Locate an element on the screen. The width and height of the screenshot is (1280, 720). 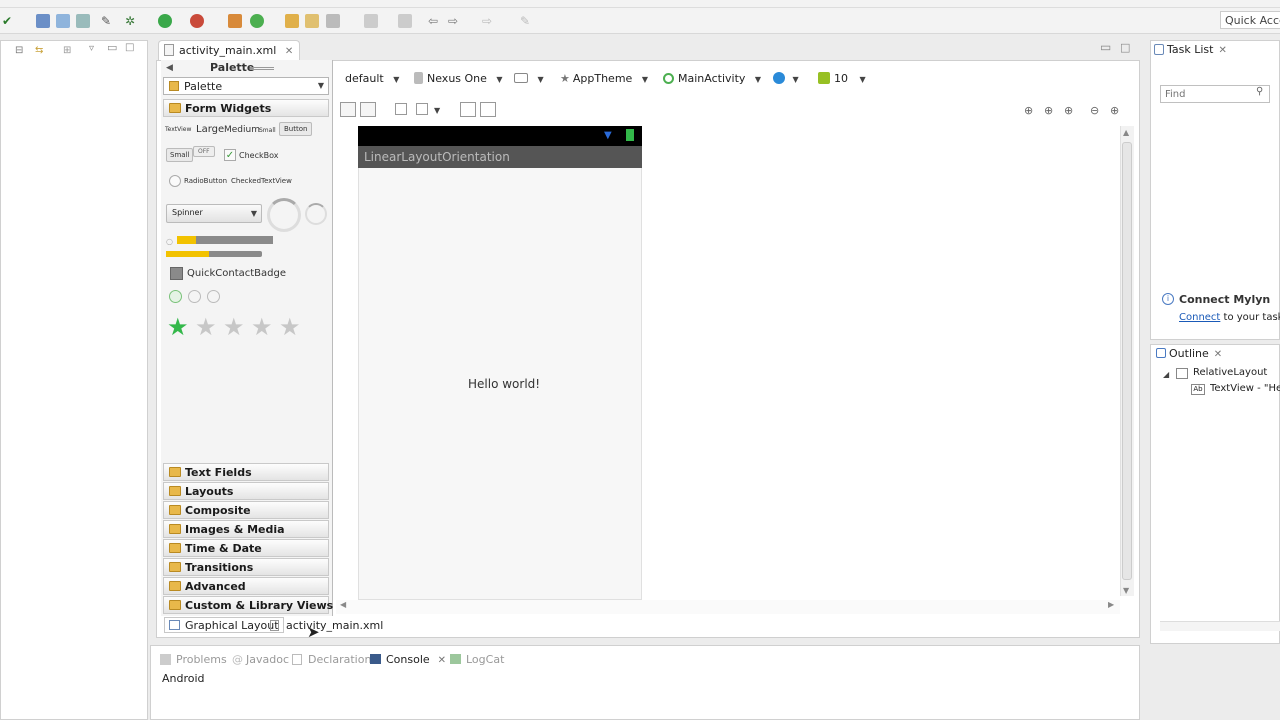
pin-icon: ✎ is located at coordinates (527, 21).